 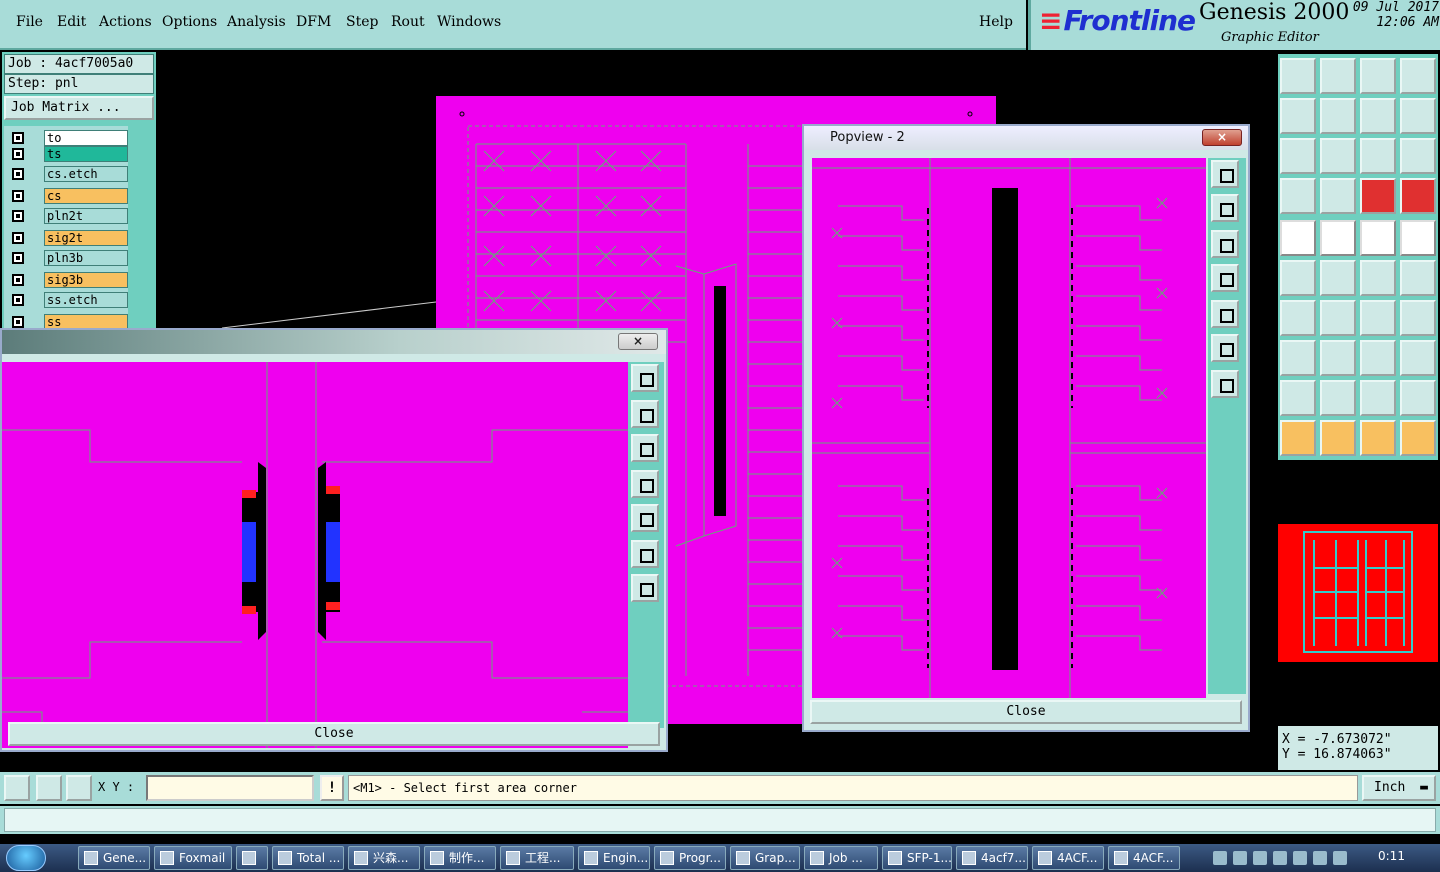 What do you see at coordinates (86, 300) in the screenshot?
I see `layer-name: ss.etch` at bounding box center [86, 300].